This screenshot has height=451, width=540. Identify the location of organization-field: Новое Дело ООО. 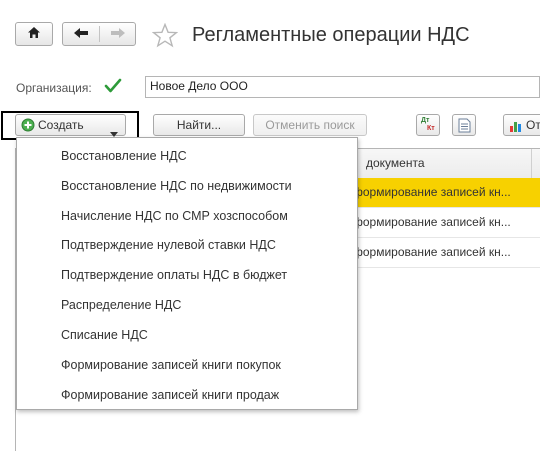
(342, 87).